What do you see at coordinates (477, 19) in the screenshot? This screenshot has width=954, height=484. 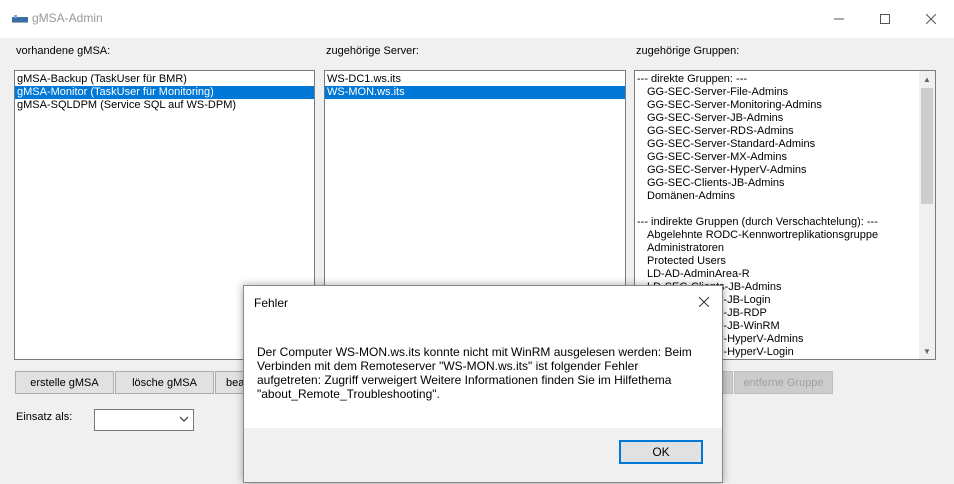 I see `title-bar: gMSA-Admin` at bounding box center [477, 19].